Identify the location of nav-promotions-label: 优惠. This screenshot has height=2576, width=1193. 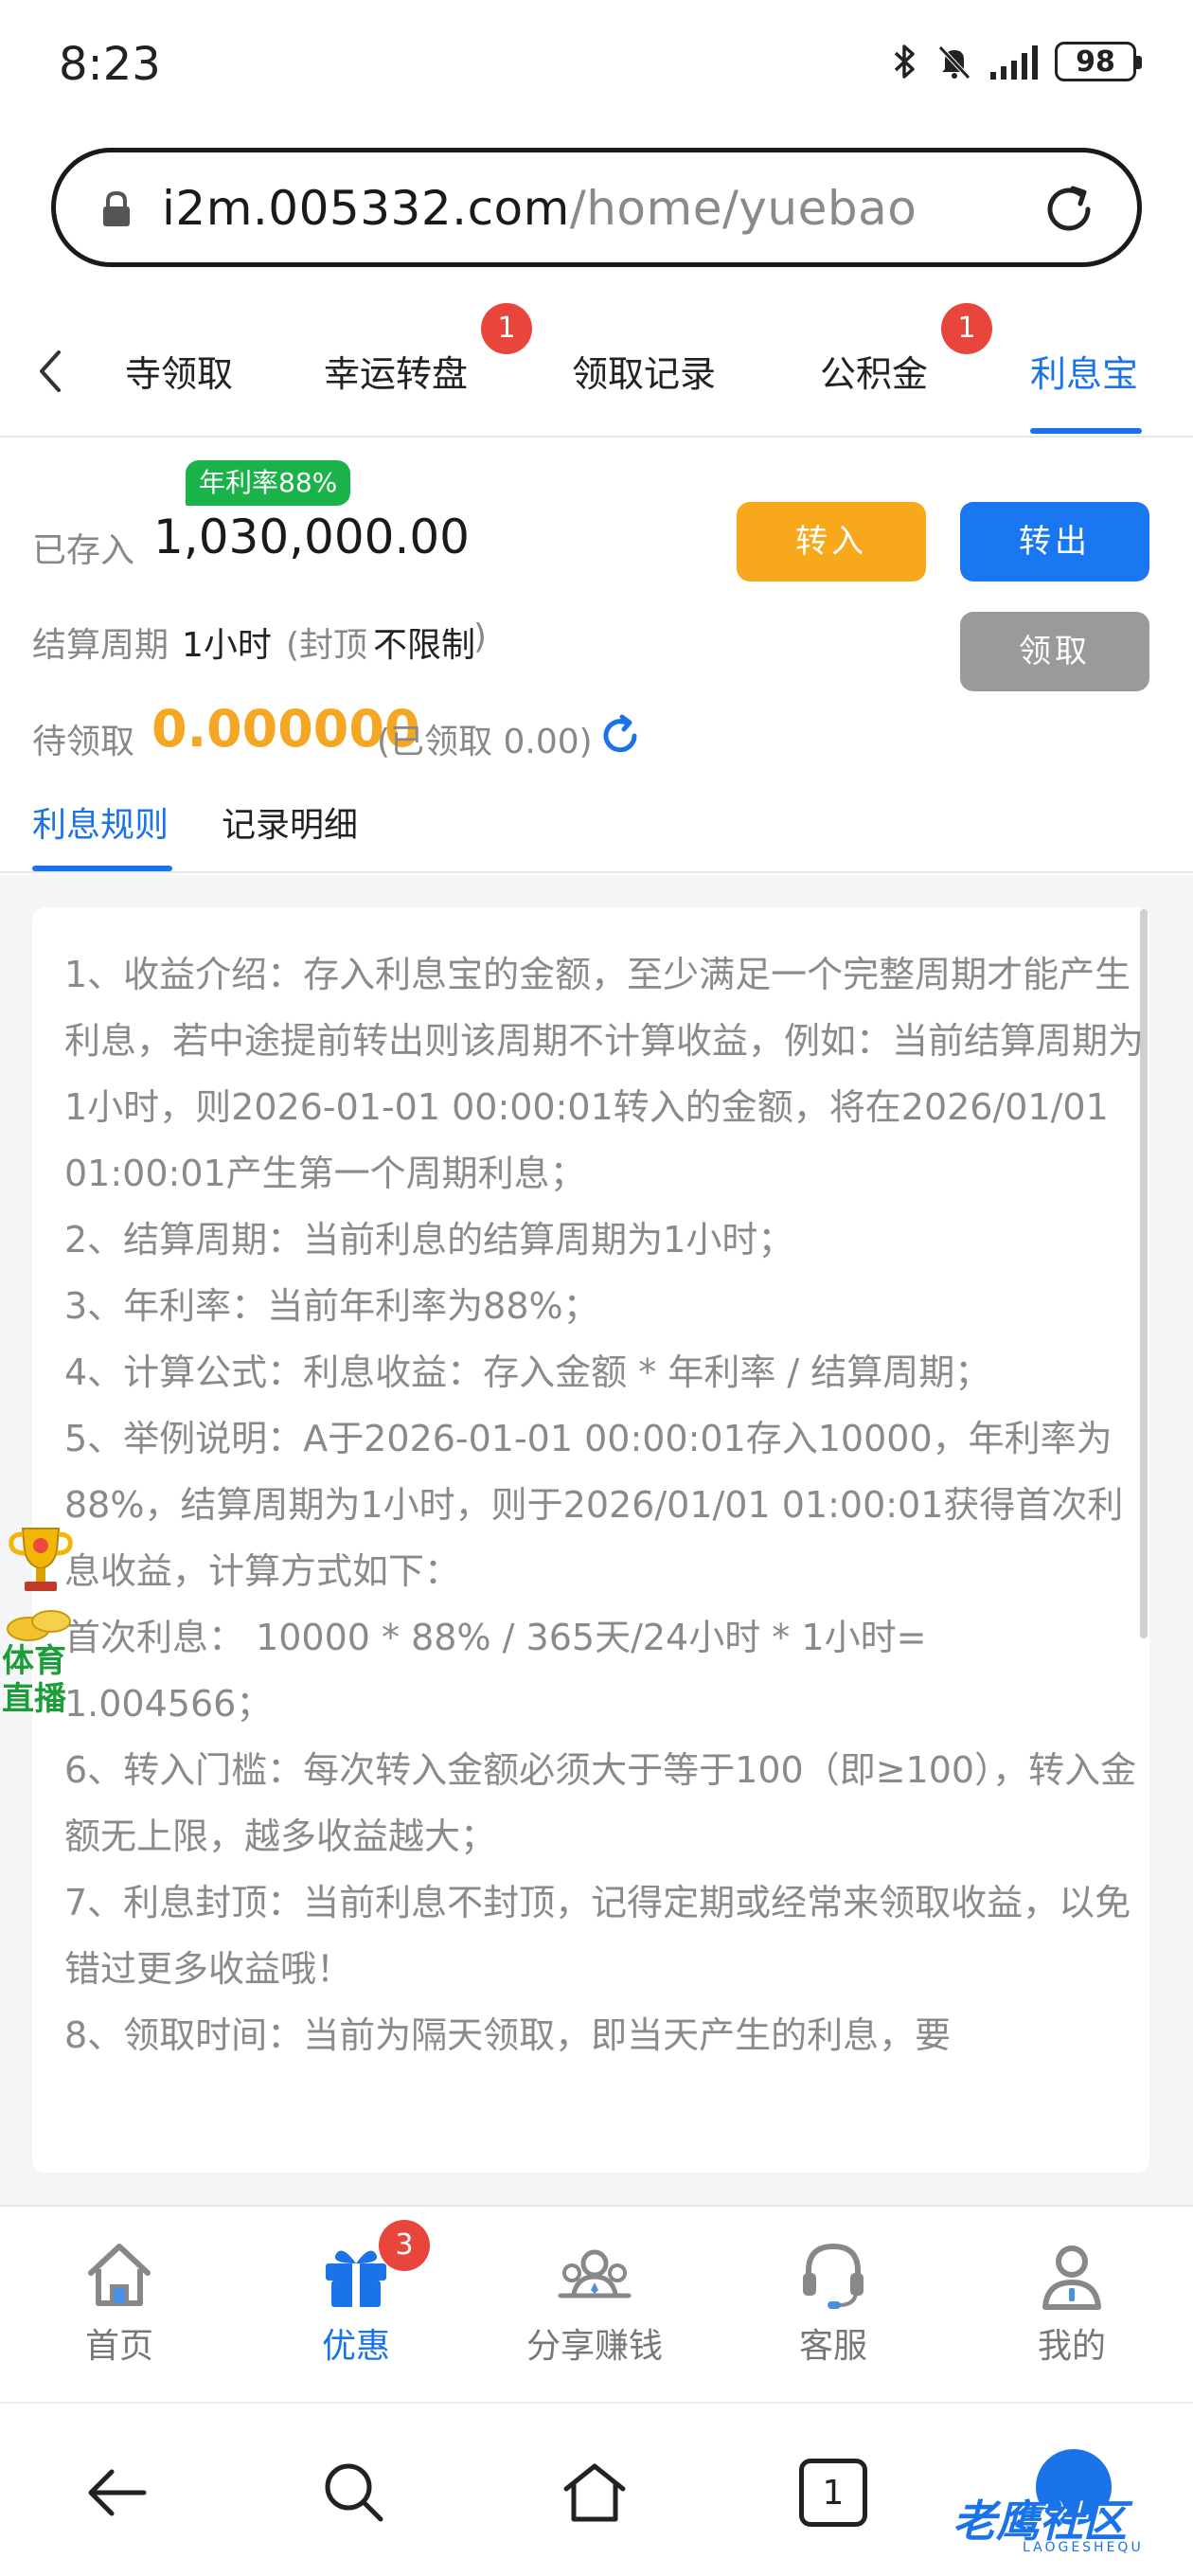
(355, 2346).